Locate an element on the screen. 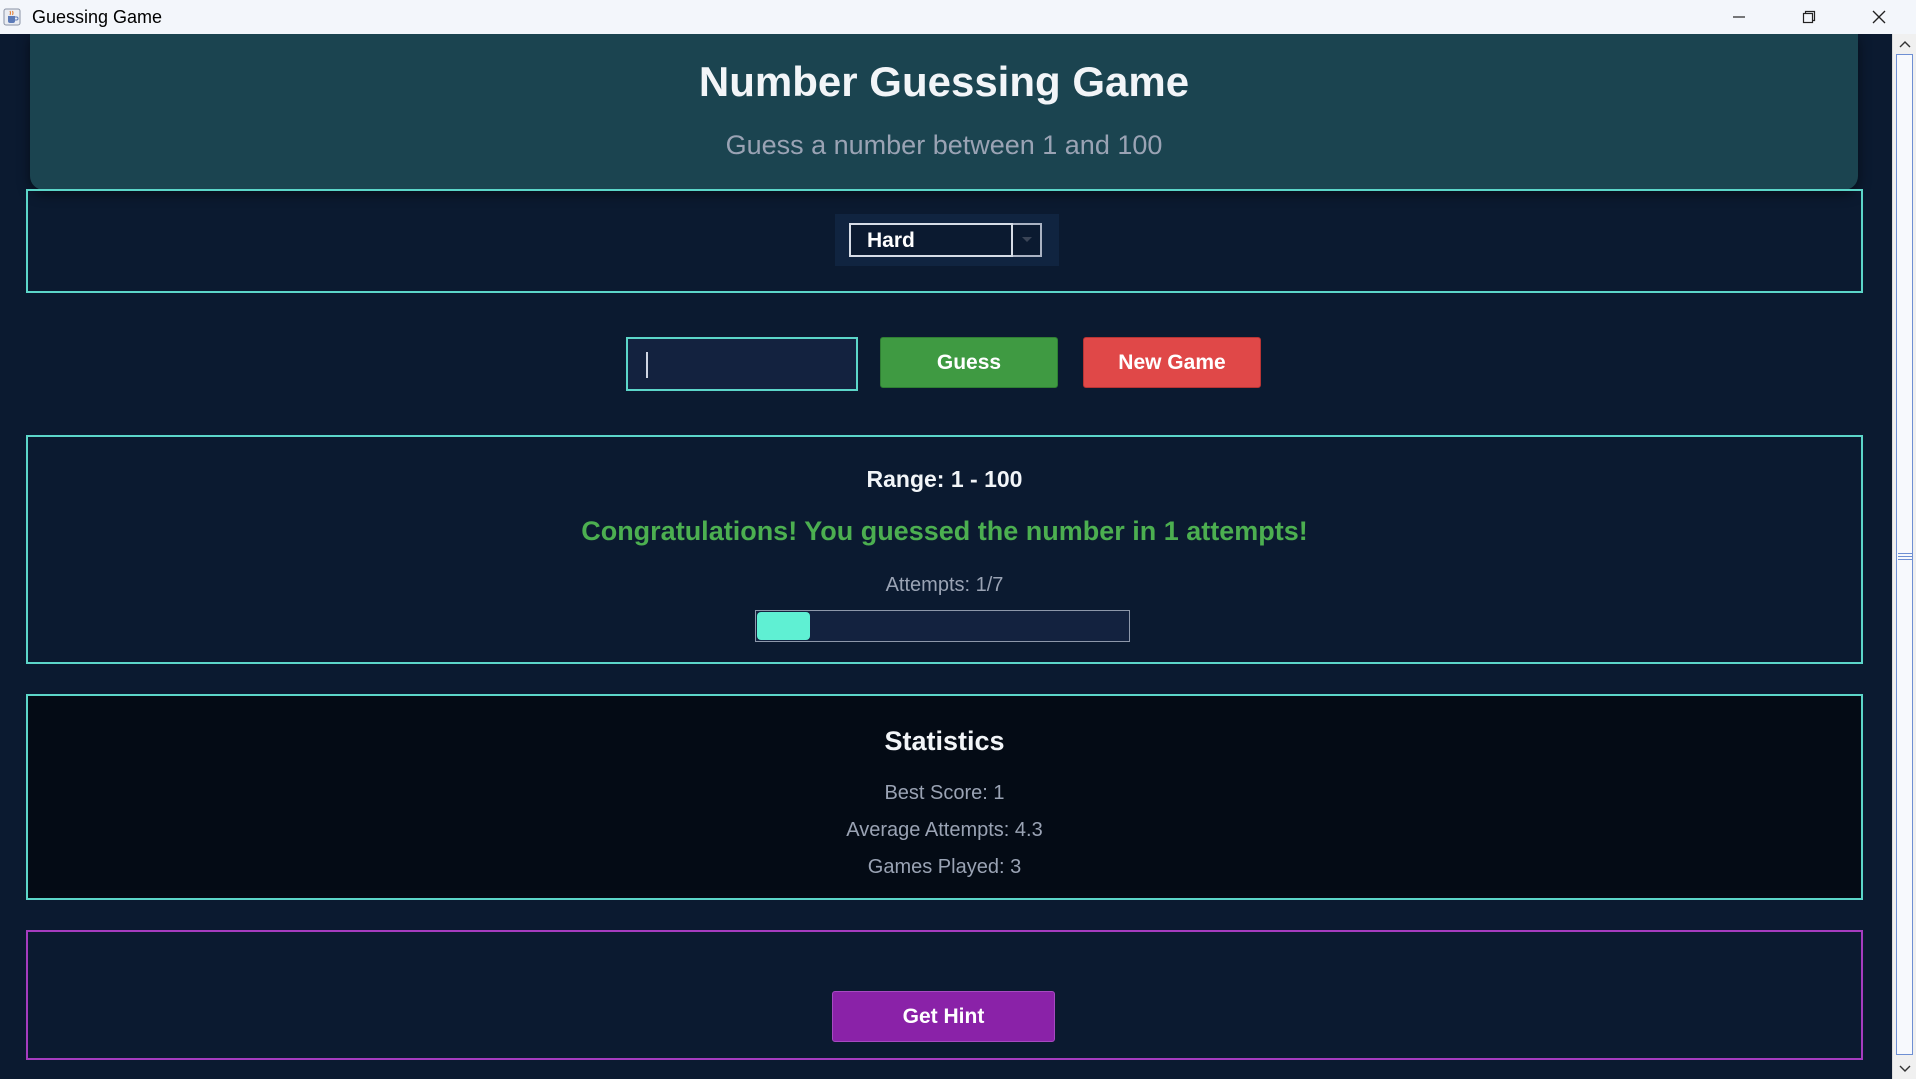 The image size is (1916, 1079). minimize-icon is located at coordinates (1739, 17).